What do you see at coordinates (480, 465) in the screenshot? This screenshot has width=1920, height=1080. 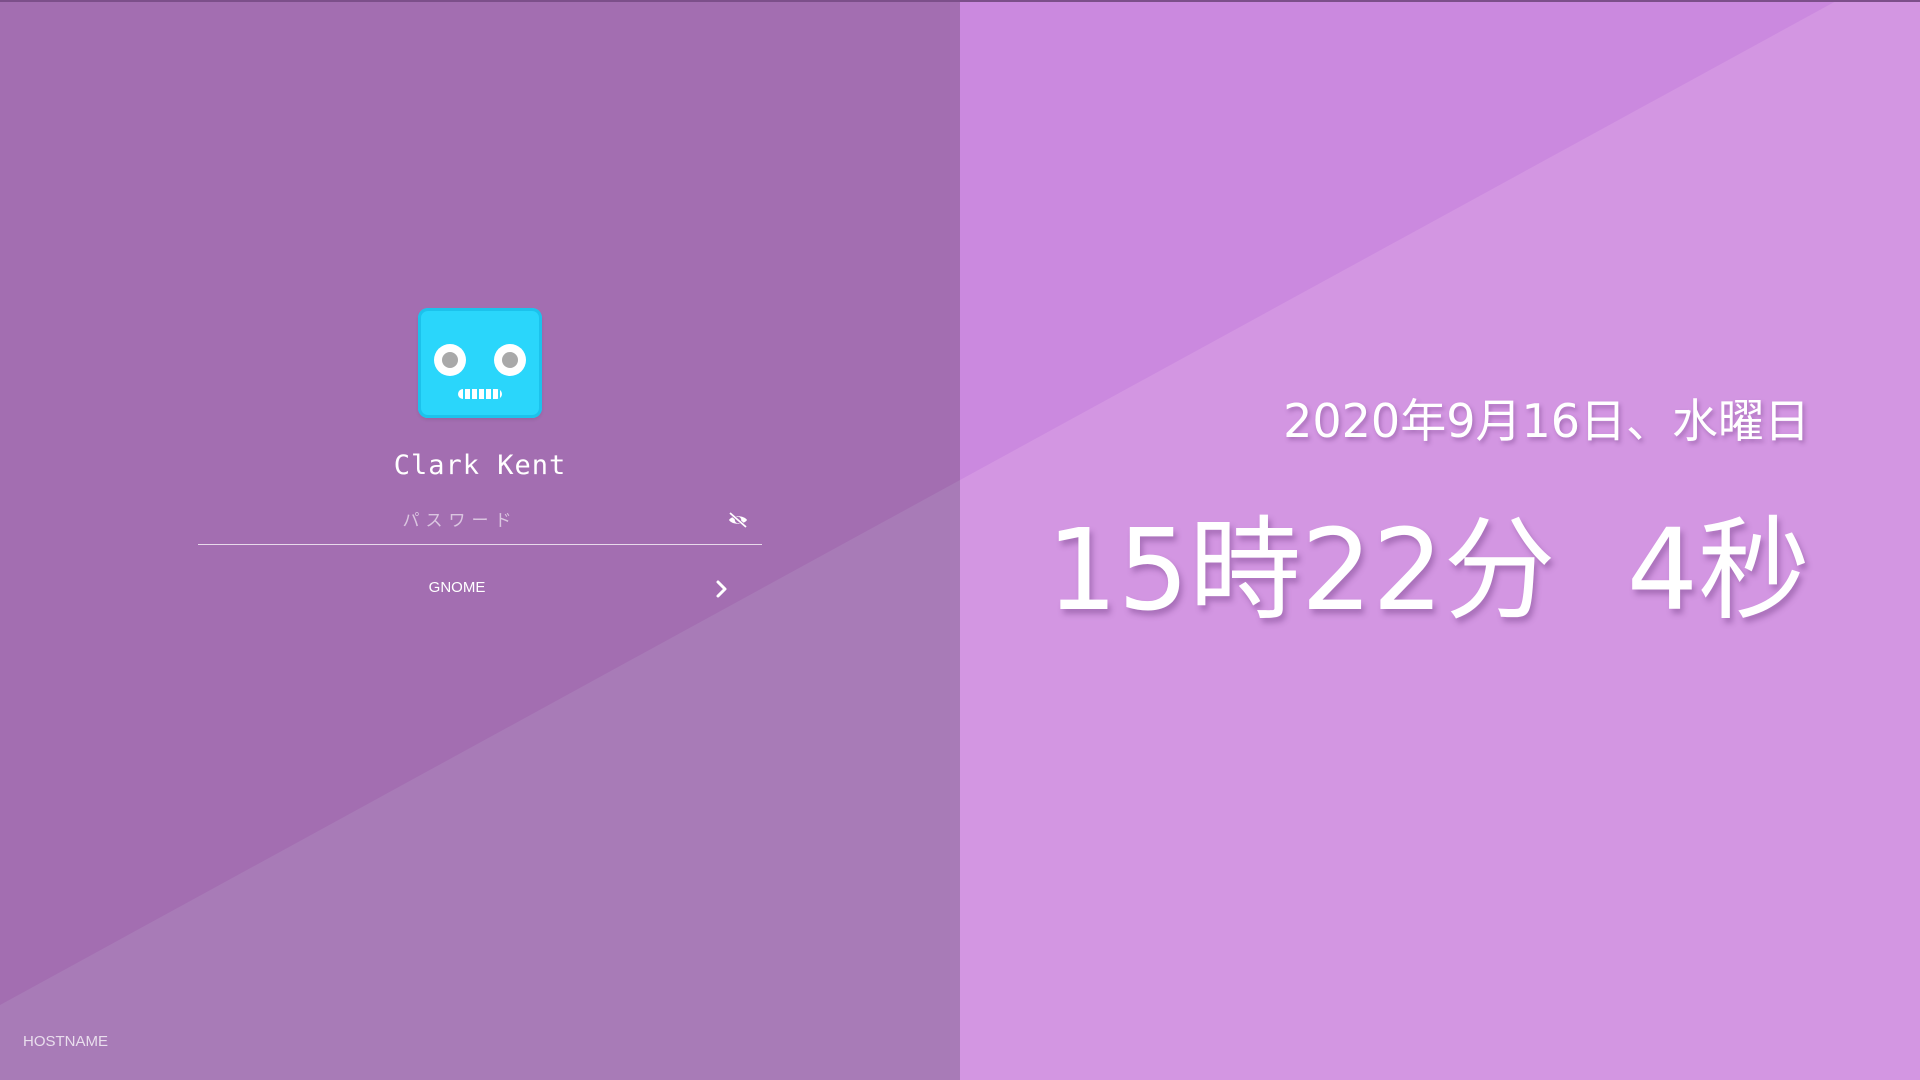 I see `username-label: Clark Kent` at bounding box center [480, 465].